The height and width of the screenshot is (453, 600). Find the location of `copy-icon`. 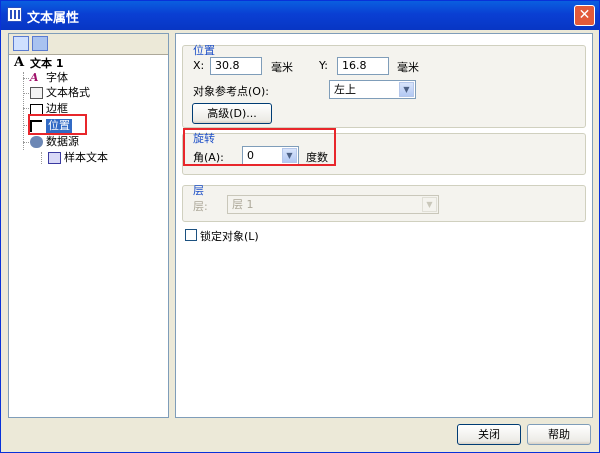

copy-icon is located at coordinates (40, 43).